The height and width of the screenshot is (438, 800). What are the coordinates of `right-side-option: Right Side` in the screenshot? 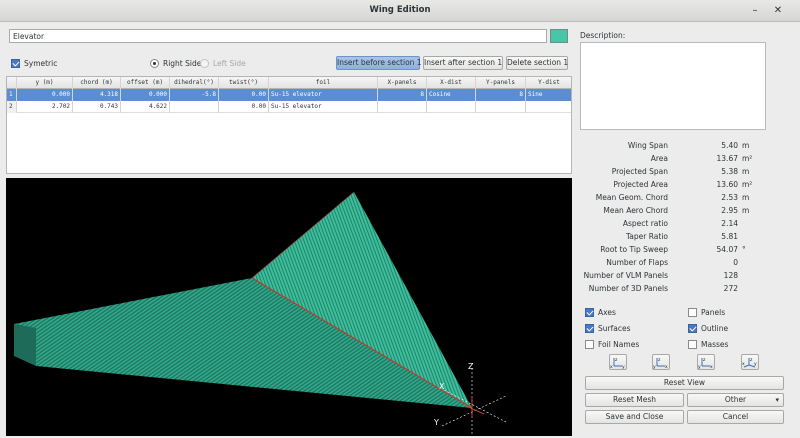 It's located at (175, 63).